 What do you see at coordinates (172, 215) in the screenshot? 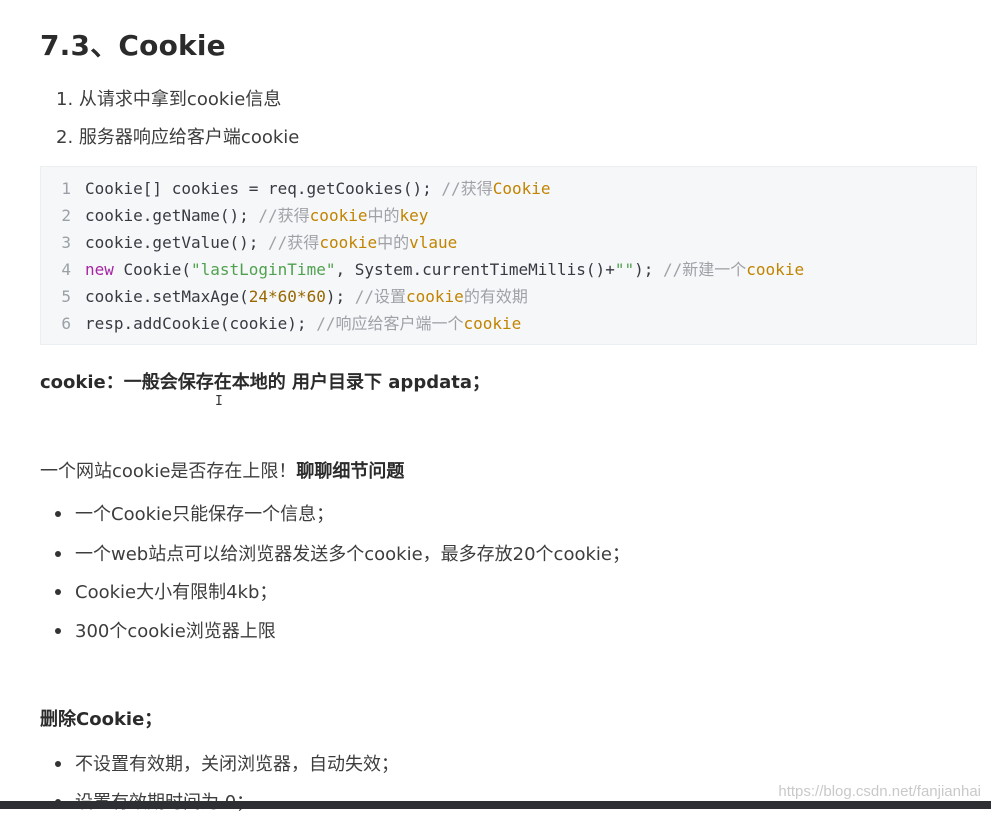
I see `code-token: cookie.getName();` at bounding box center [172, 215].